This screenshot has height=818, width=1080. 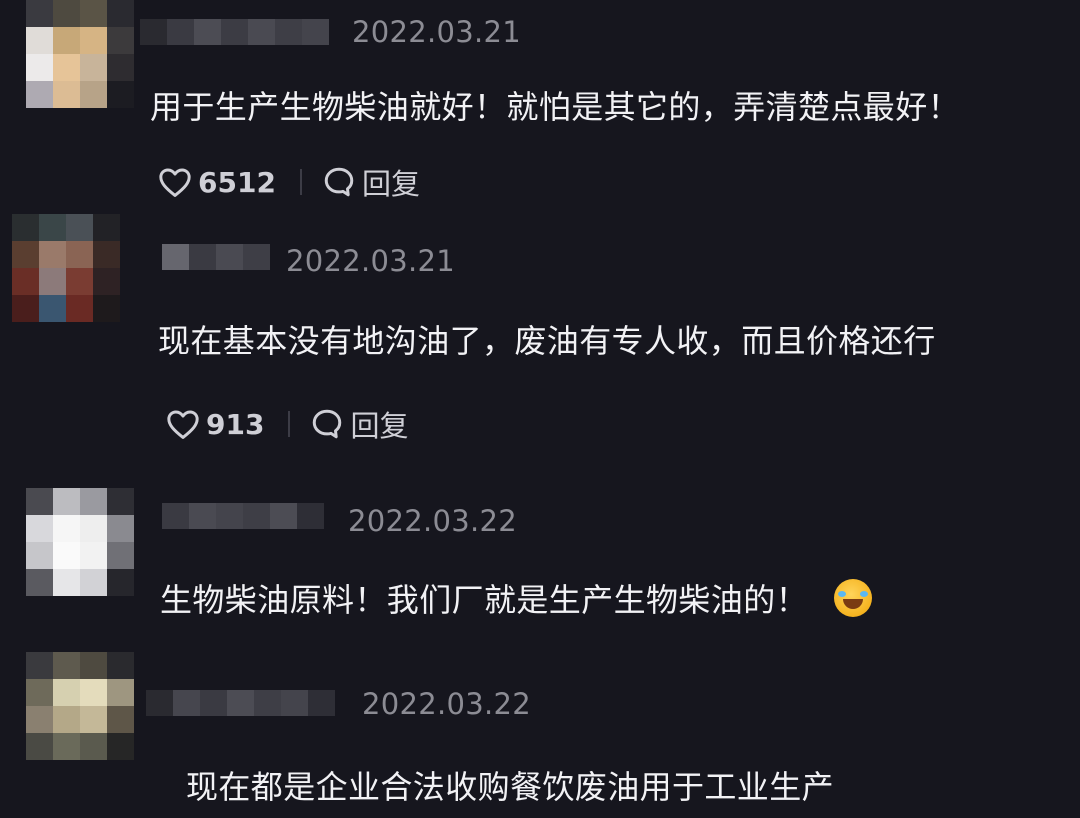 I want to click on like-count: 6512, so click(x=237, y=182).